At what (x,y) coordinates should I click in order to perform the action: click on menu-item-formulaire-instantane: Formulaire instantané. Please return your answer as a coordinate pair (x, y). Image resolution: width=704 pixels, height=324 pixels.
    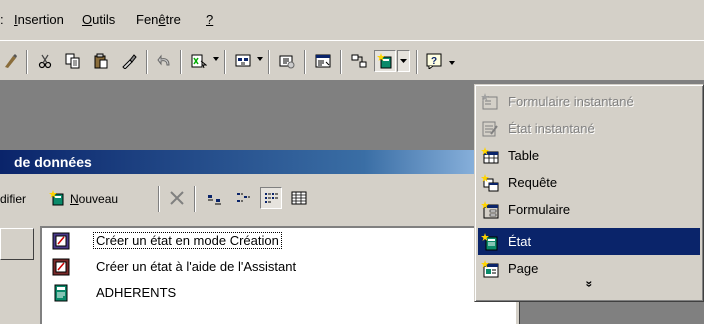
    Looking at the image, I should click on (589, 101).